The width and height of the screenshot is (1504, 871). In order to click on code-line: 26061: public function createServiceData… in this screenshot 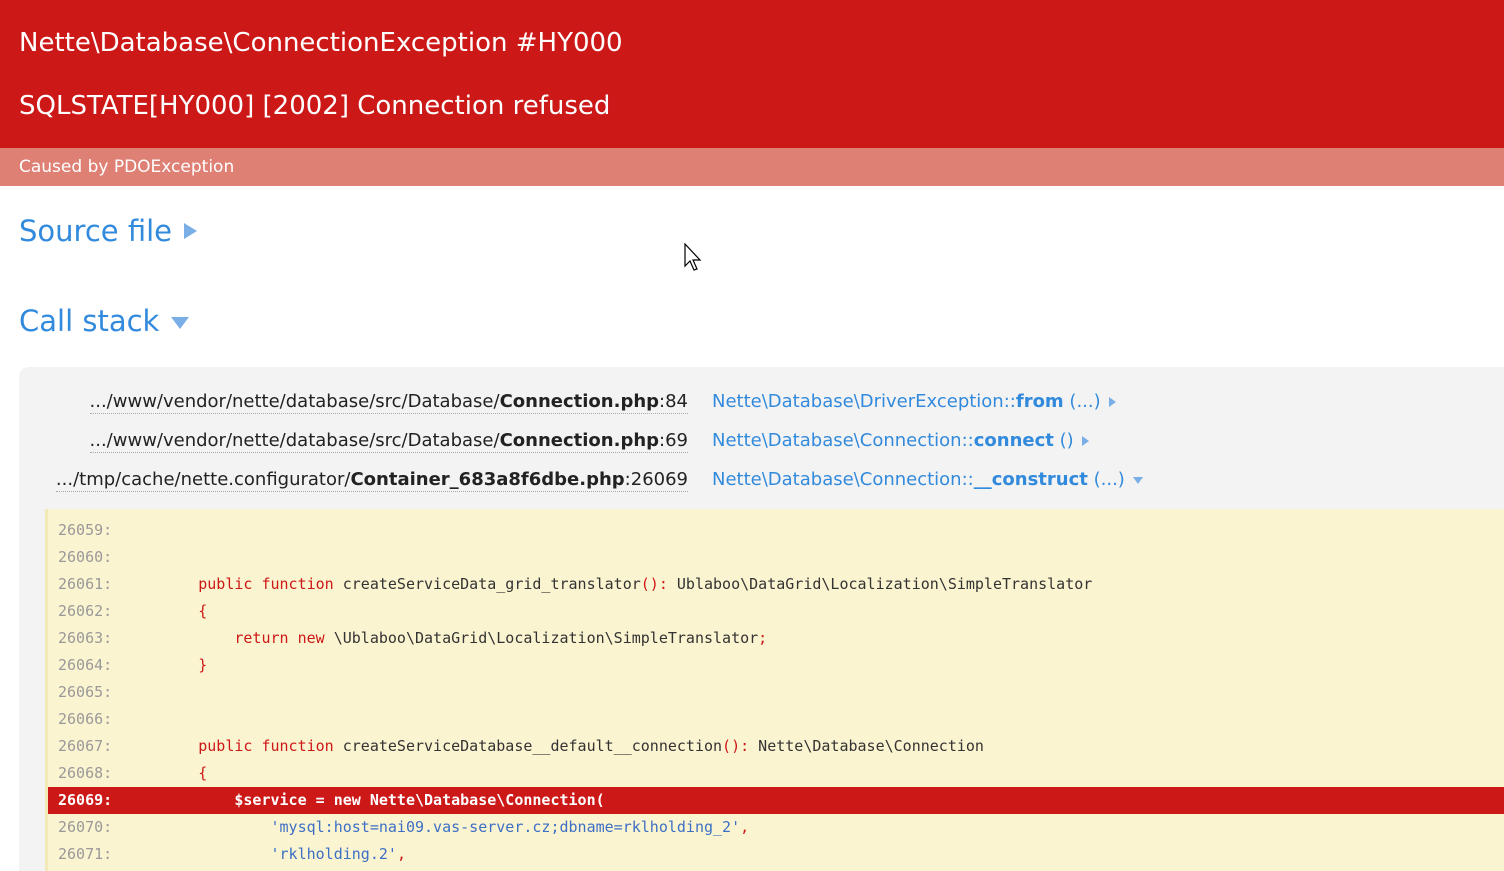, I will do `click(575, 584)`.